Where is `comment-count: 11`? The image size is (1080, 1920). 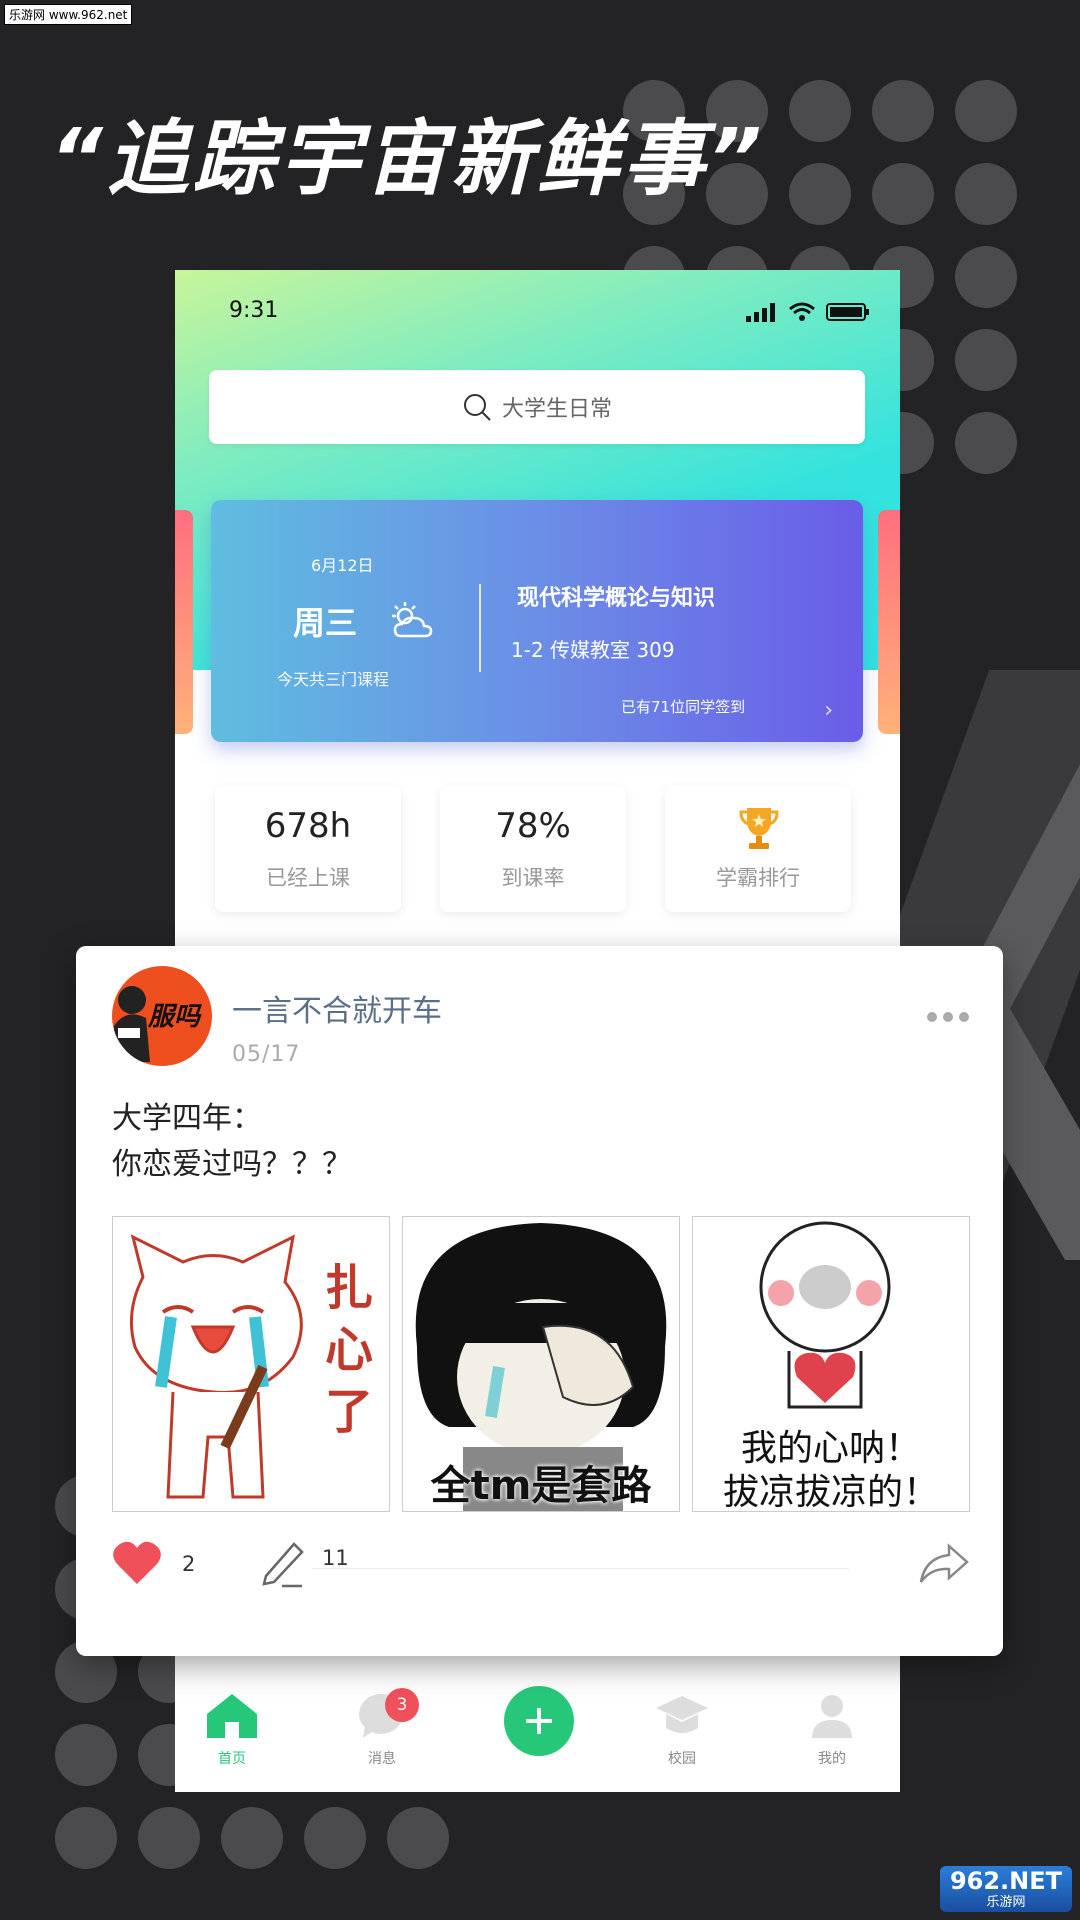
comment-count: 11 is located at coordinates (335, 1558).